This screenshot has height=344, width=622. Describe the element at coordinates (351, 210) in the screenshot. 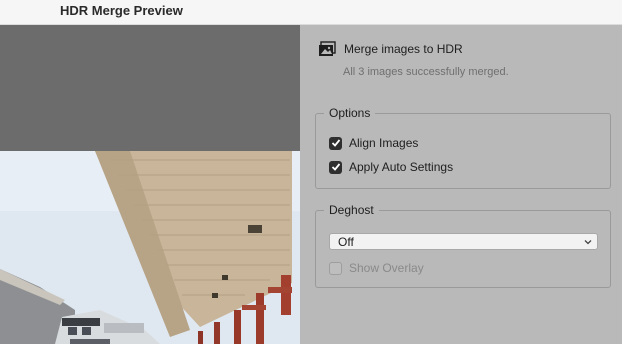

I see `deghost-legend: Deghost` at that location.